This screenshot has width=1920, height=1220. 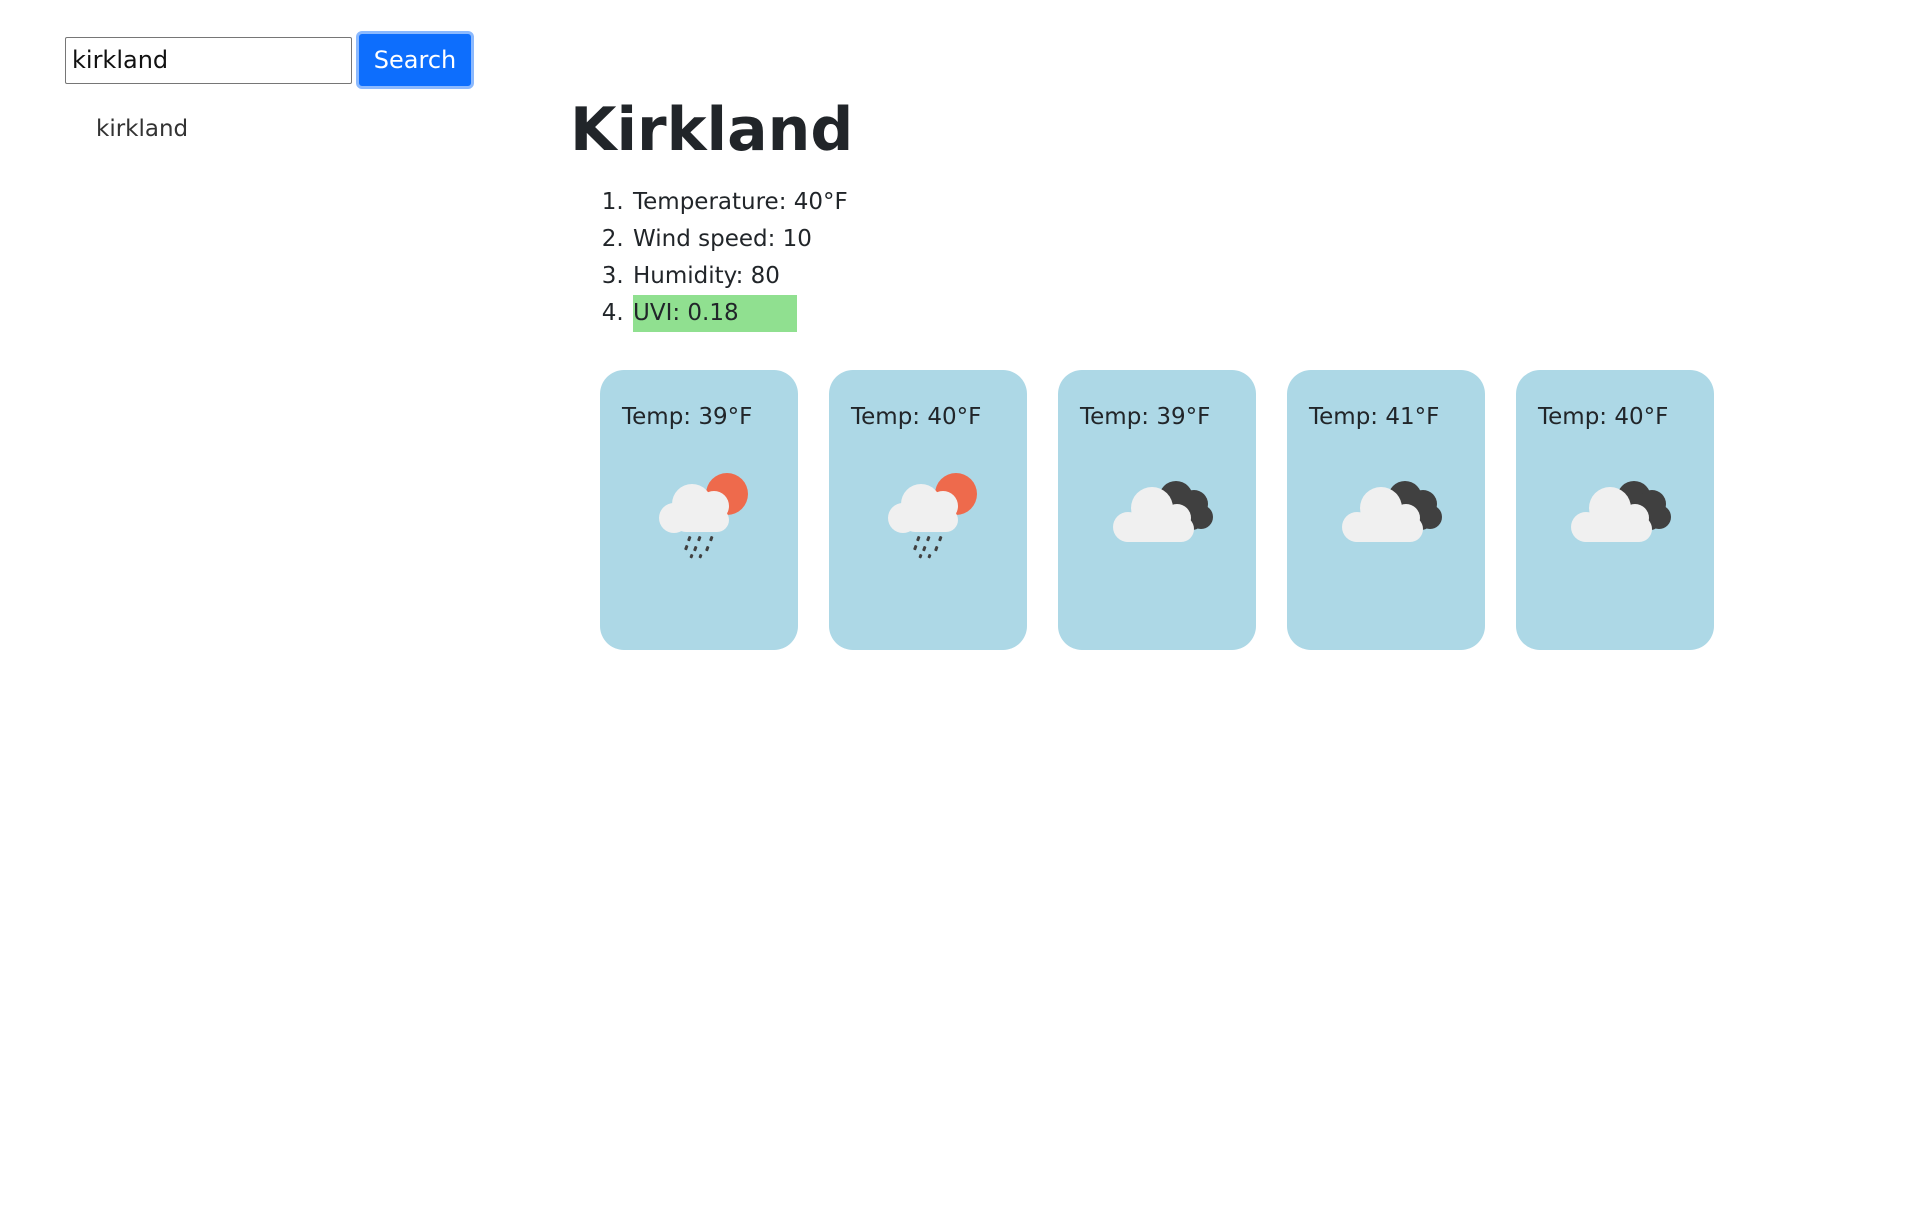 What do you see at coordinates (712, 130) in the screenshot?
I see `city-title: Kirkland` at bounding box center [712, 130].